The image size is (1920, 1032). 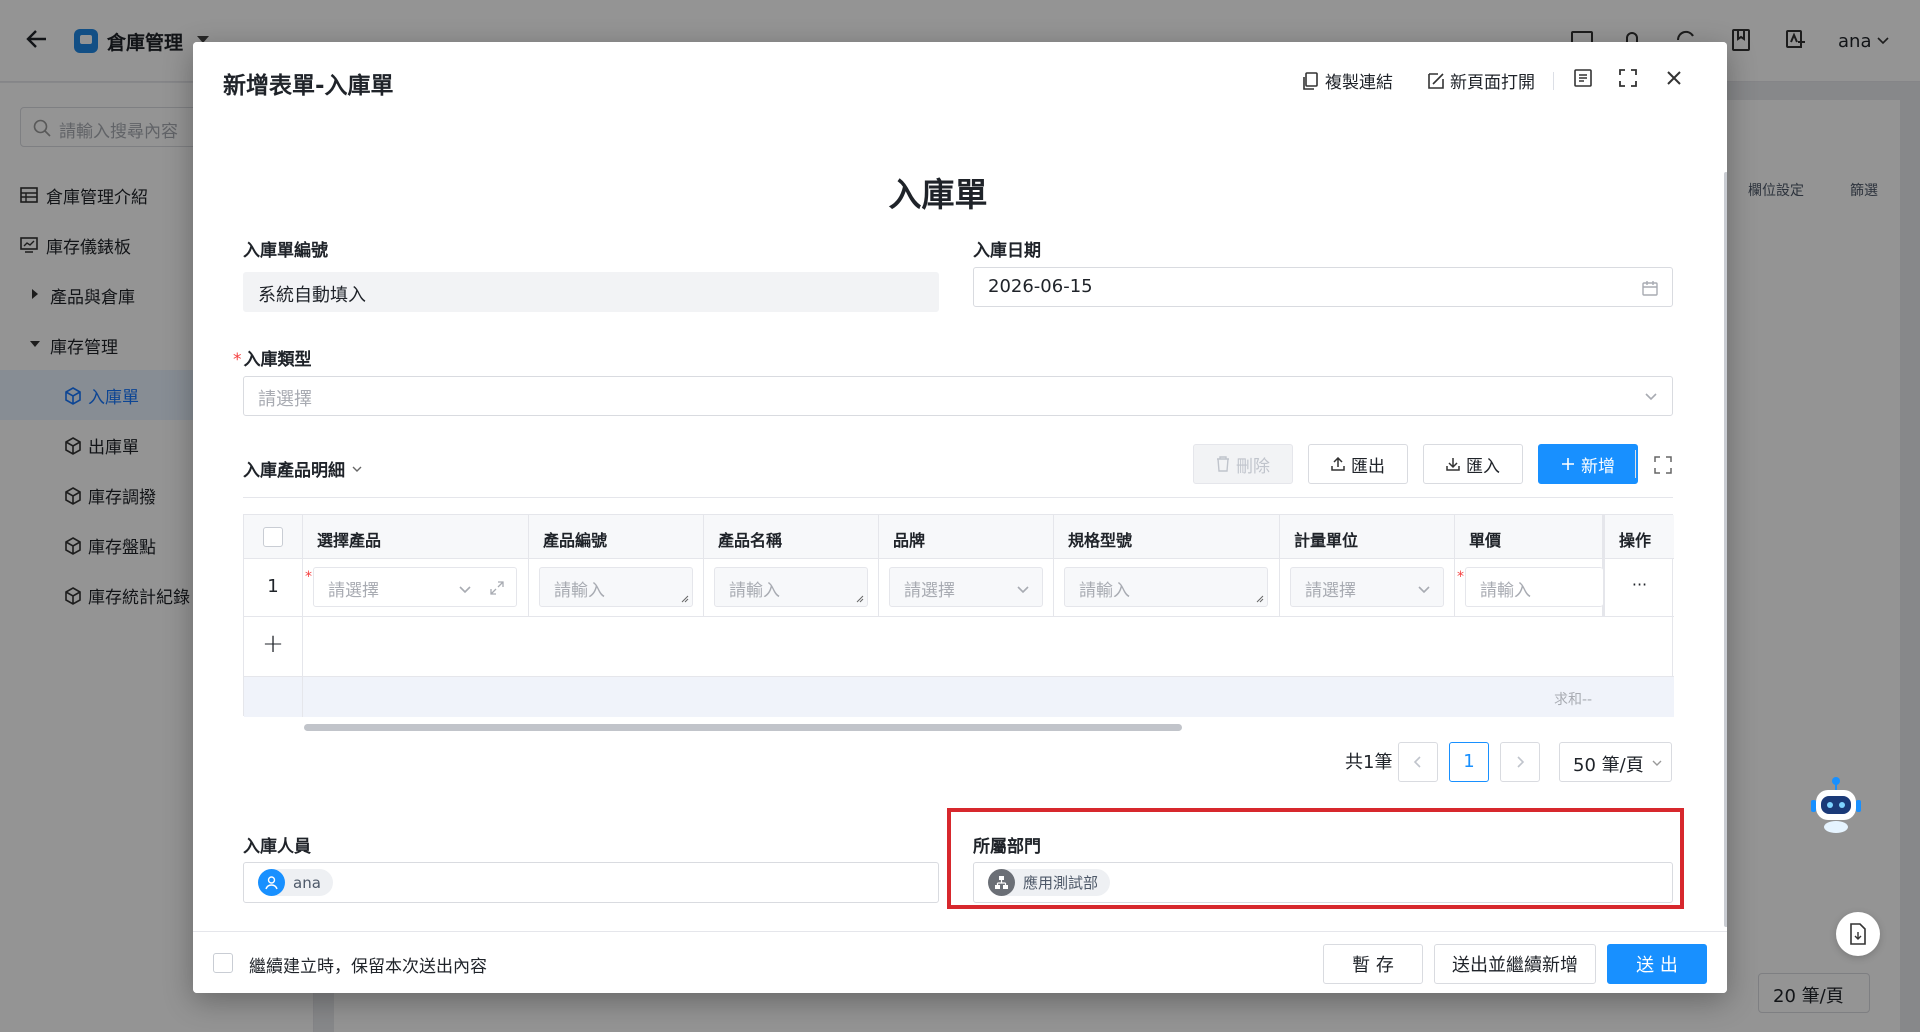 I want to click on spec-input: 請輸入, so click(x=1166, y=587).